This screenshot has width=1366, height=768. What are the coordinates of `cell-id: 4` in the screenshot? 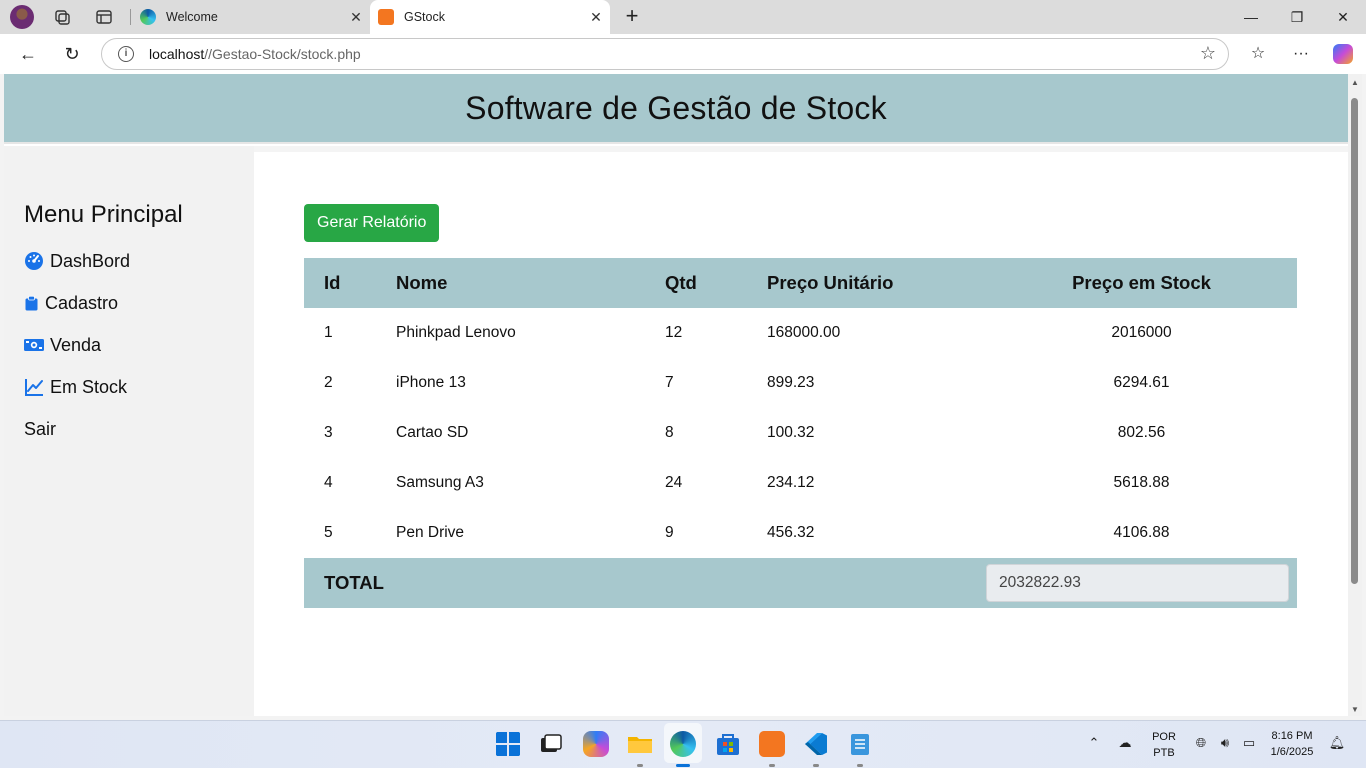 It's located at (328, 482).